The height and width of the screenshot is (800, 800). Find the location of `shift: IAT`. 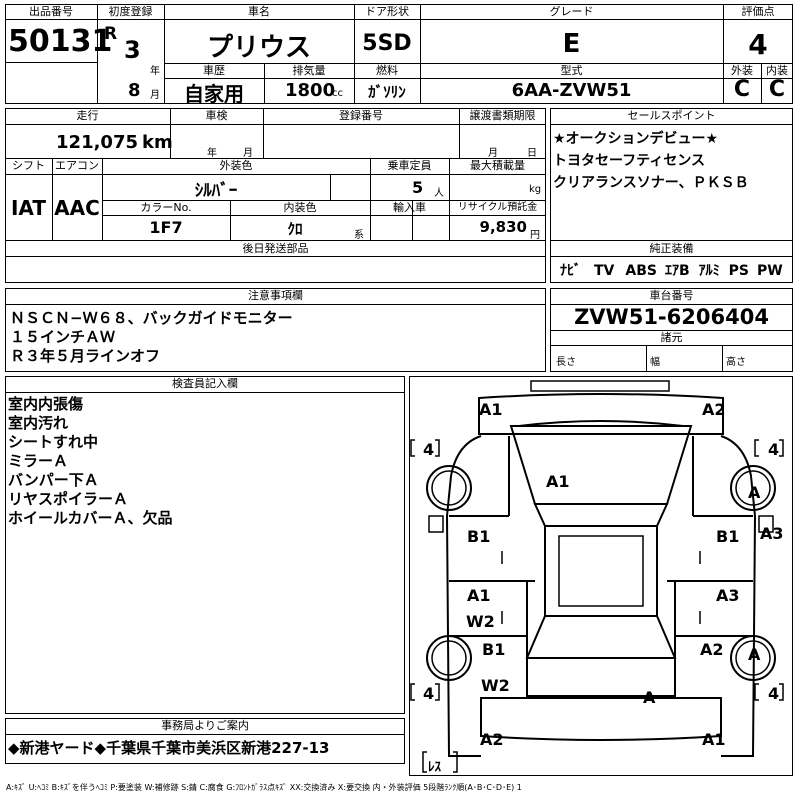

shift: IAT is located at coordinates (28, 208).